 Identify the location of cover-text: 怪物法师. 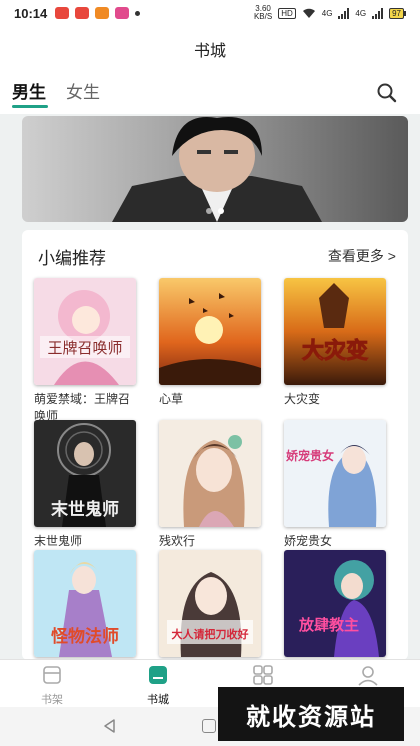
(85, 636).